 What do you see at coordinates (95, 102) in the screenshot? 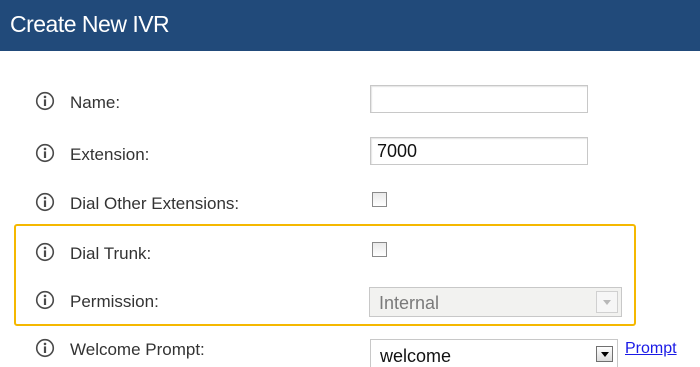
I see `name-label: Name:` at bounding box center [95, 102].